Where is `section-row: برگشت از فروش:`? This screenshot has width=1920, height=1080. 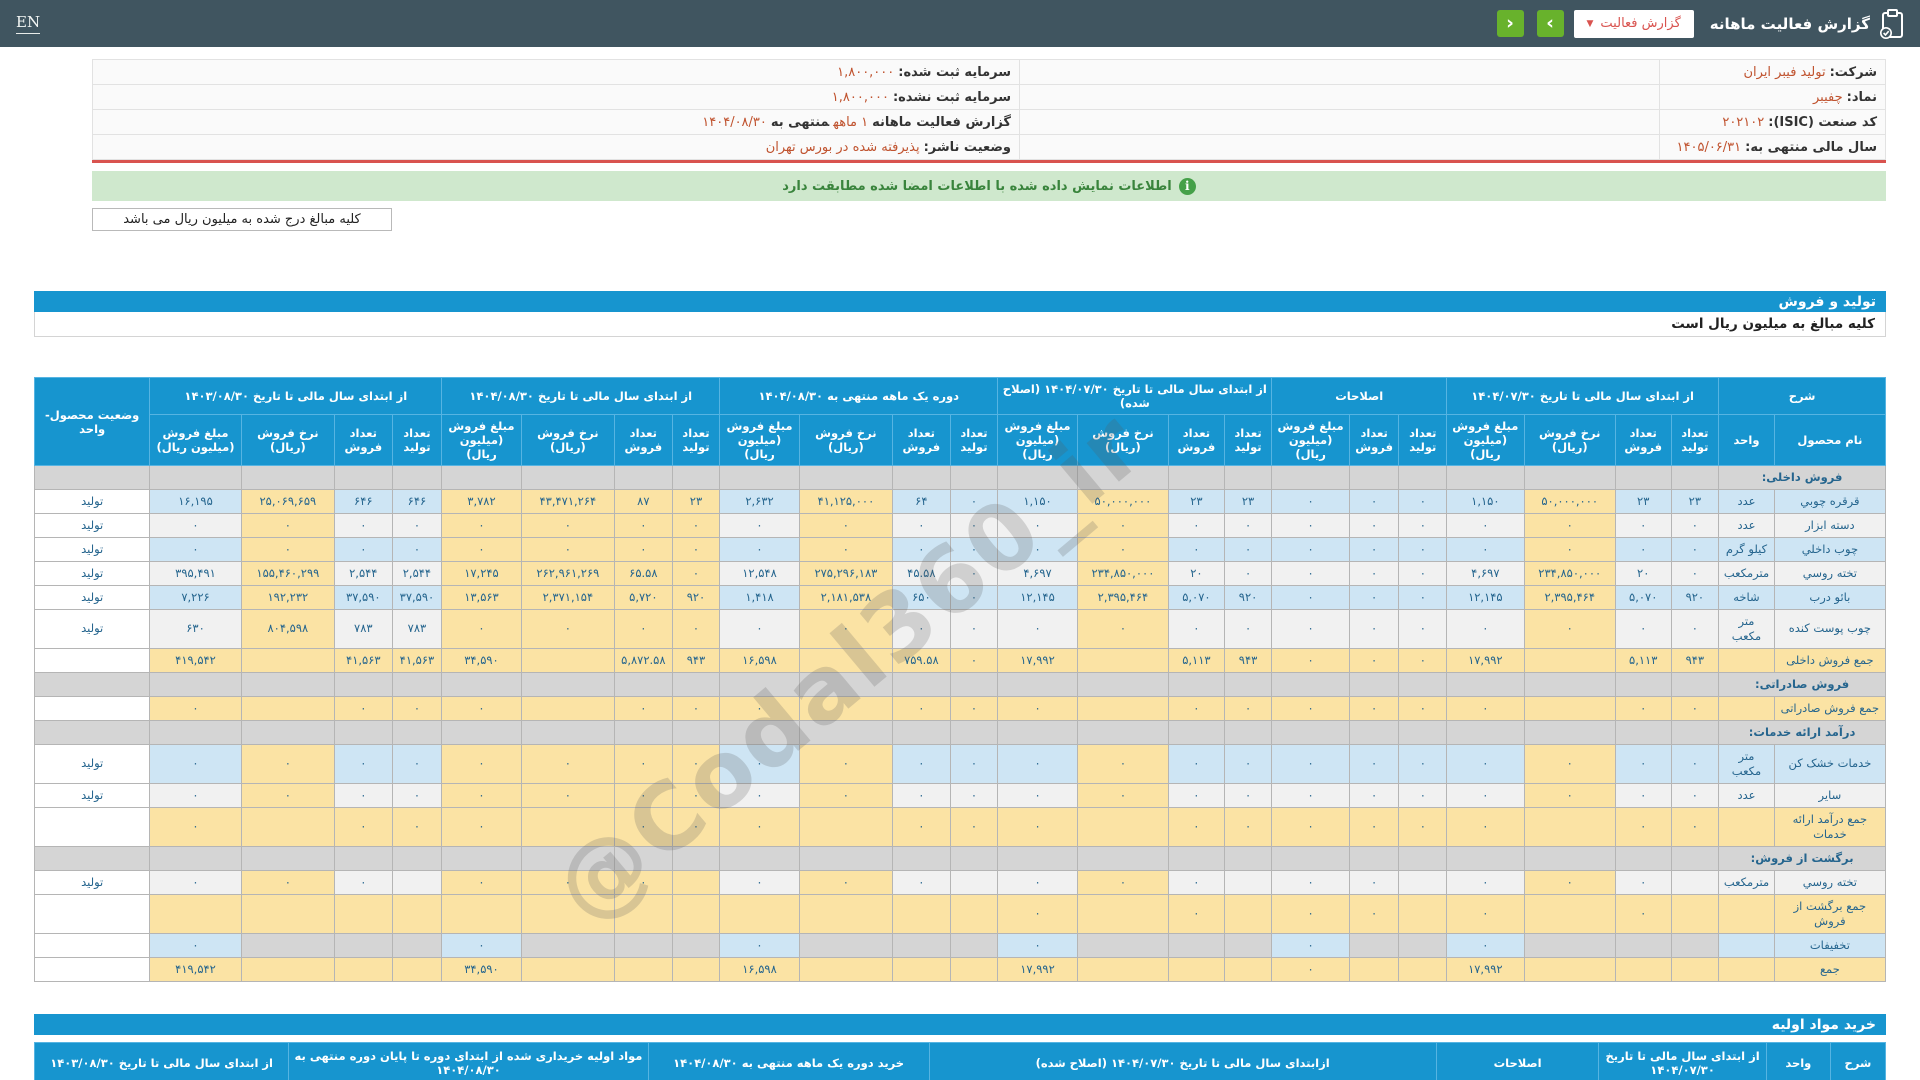
section-row: برگشت از فروش: is located at coordinates (959, 858).